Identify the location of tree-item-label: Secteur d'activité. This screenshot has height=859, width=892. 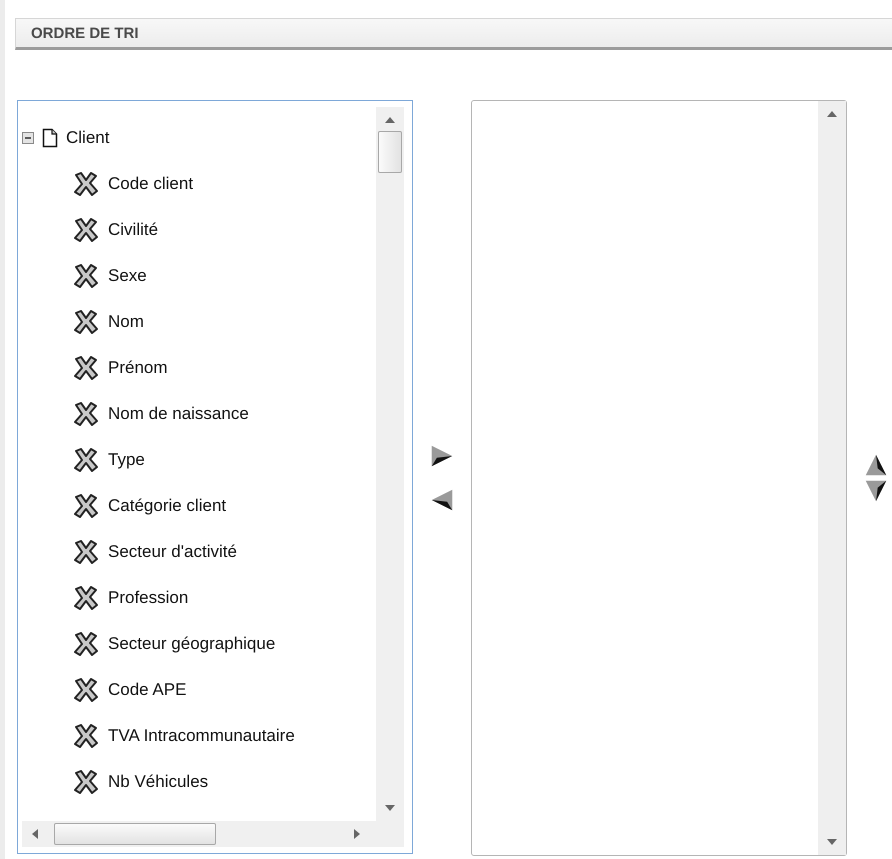
(172, 552).